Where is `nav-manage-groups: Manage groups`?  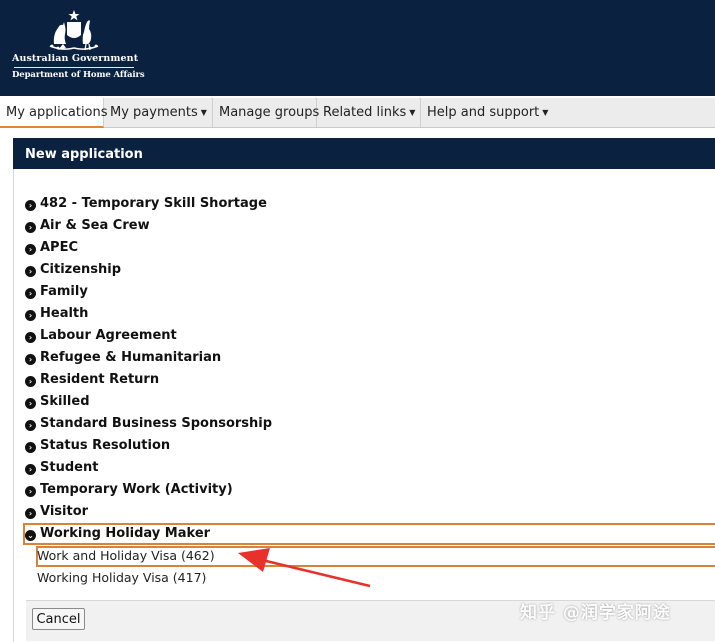 nav-manage-groups: Manage groups is located at coordinates (266, 112).